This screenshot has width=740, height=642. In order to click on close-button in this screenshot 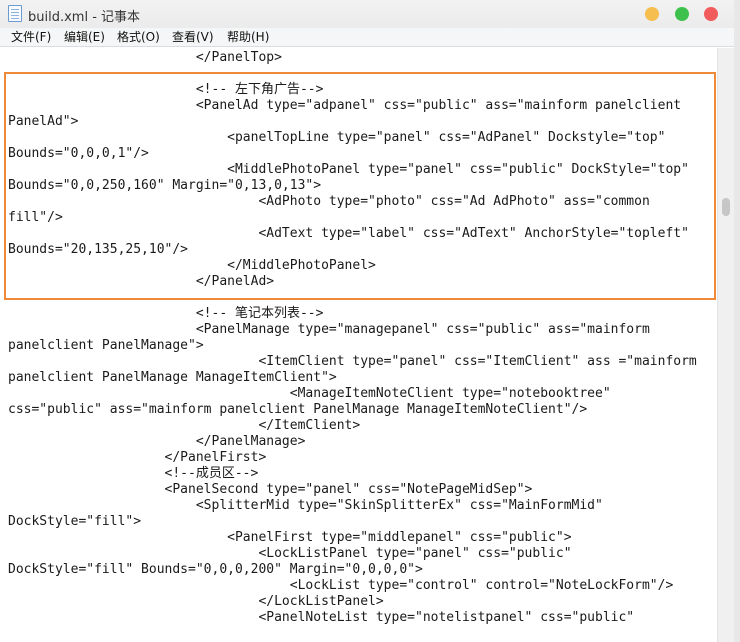, I will do `click(711, 14)`.